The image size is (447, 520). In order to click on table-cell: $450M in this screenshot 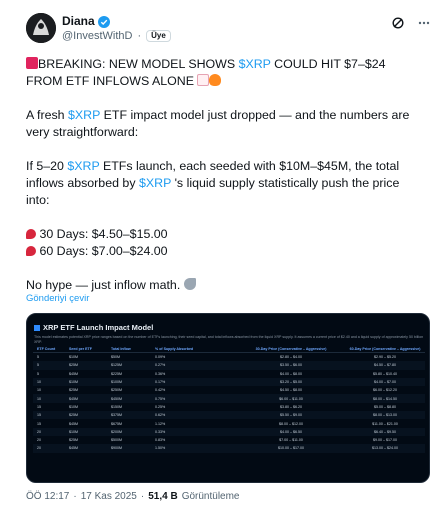, I will do `click(116, 398)`.